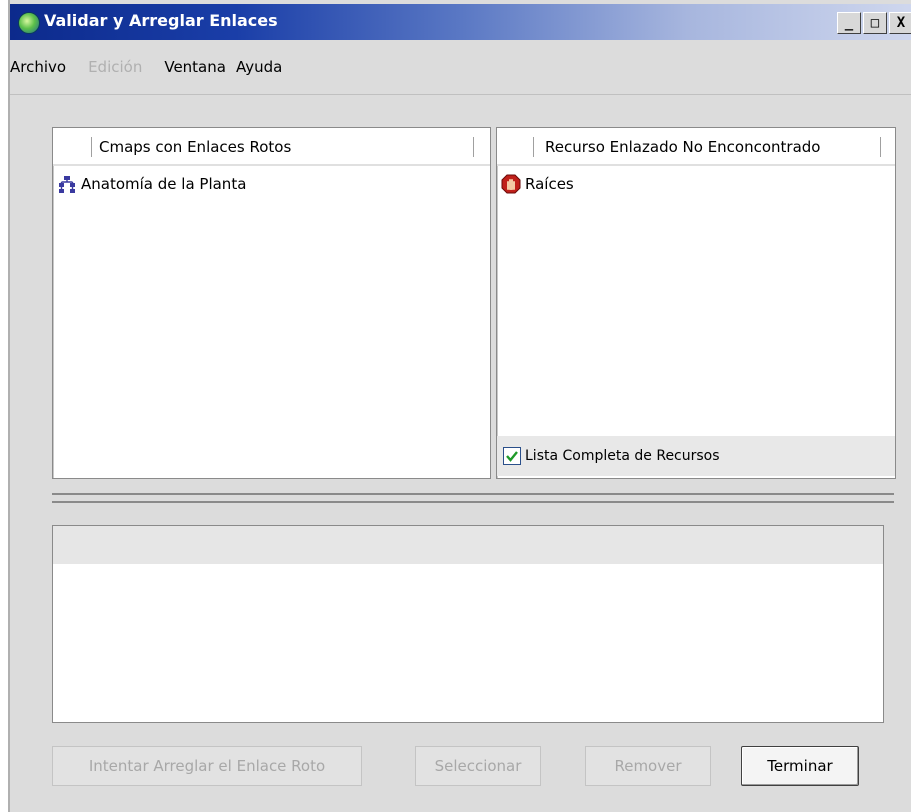  I want to click on menu-archivo: Archivo, so click(43, 71).